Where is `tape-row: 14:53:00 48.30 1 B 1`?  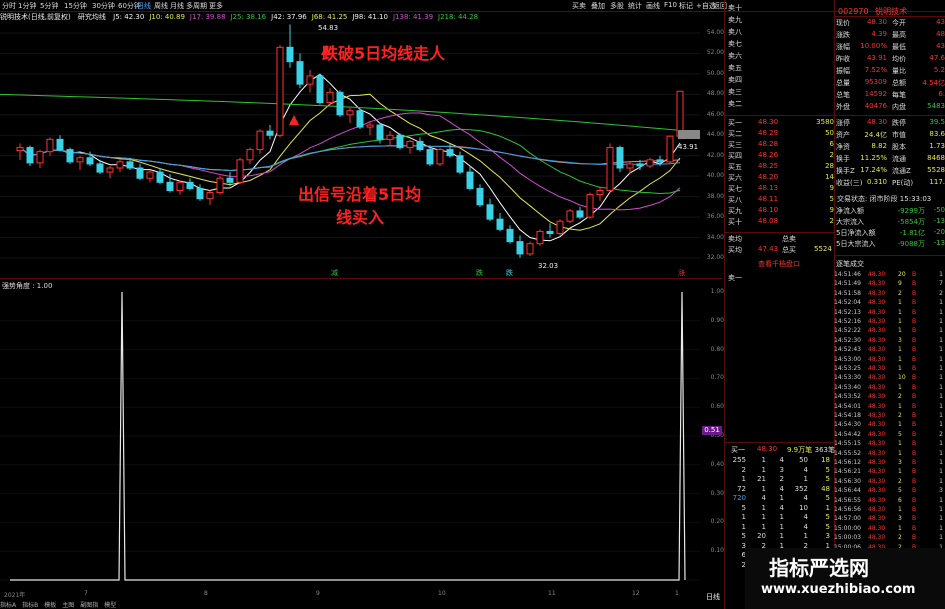
tape-row: 14:53:00 48.30 1 B 1 is located at coordinates (889, 360).